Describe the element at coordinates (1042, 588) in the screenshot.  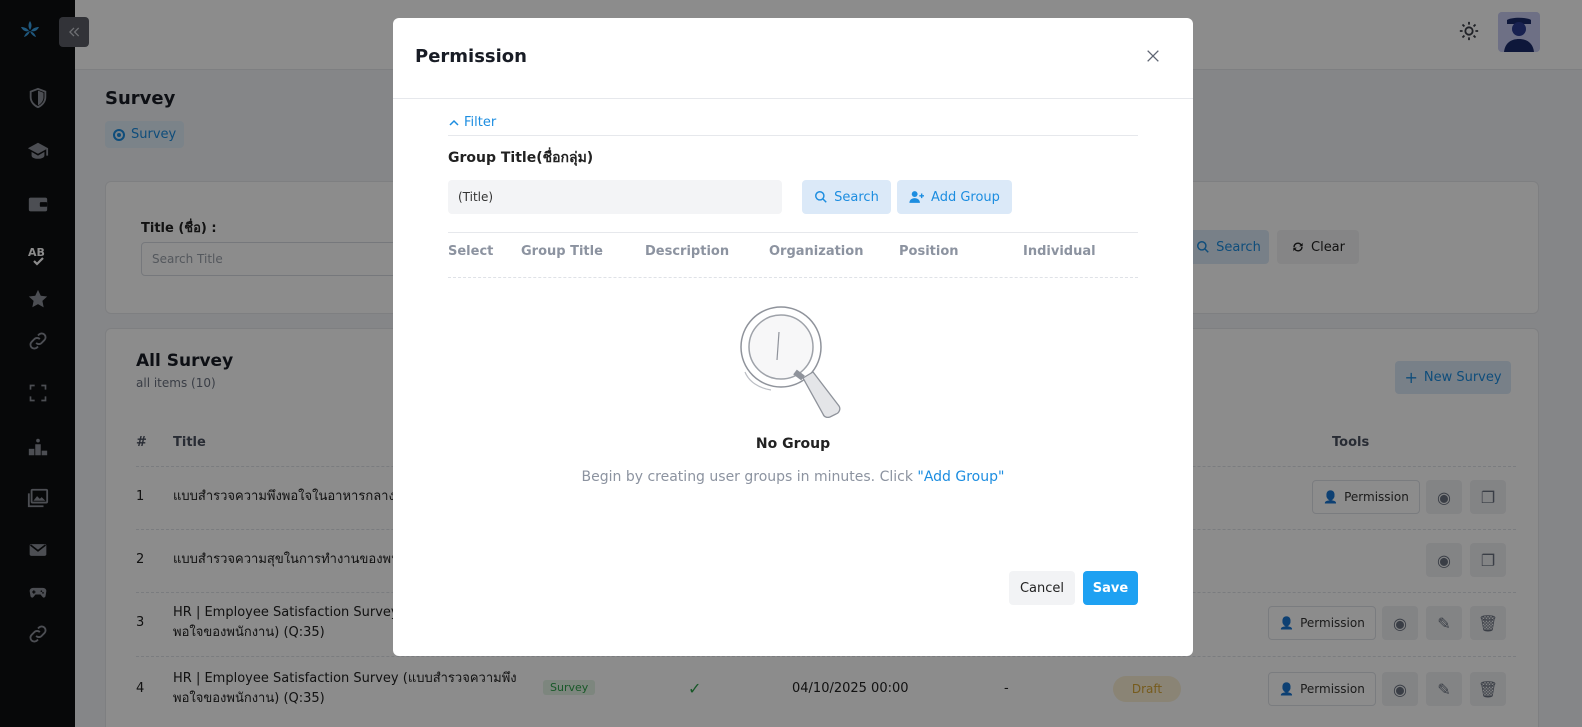
I see `cancel-button: Cancel` at that location.